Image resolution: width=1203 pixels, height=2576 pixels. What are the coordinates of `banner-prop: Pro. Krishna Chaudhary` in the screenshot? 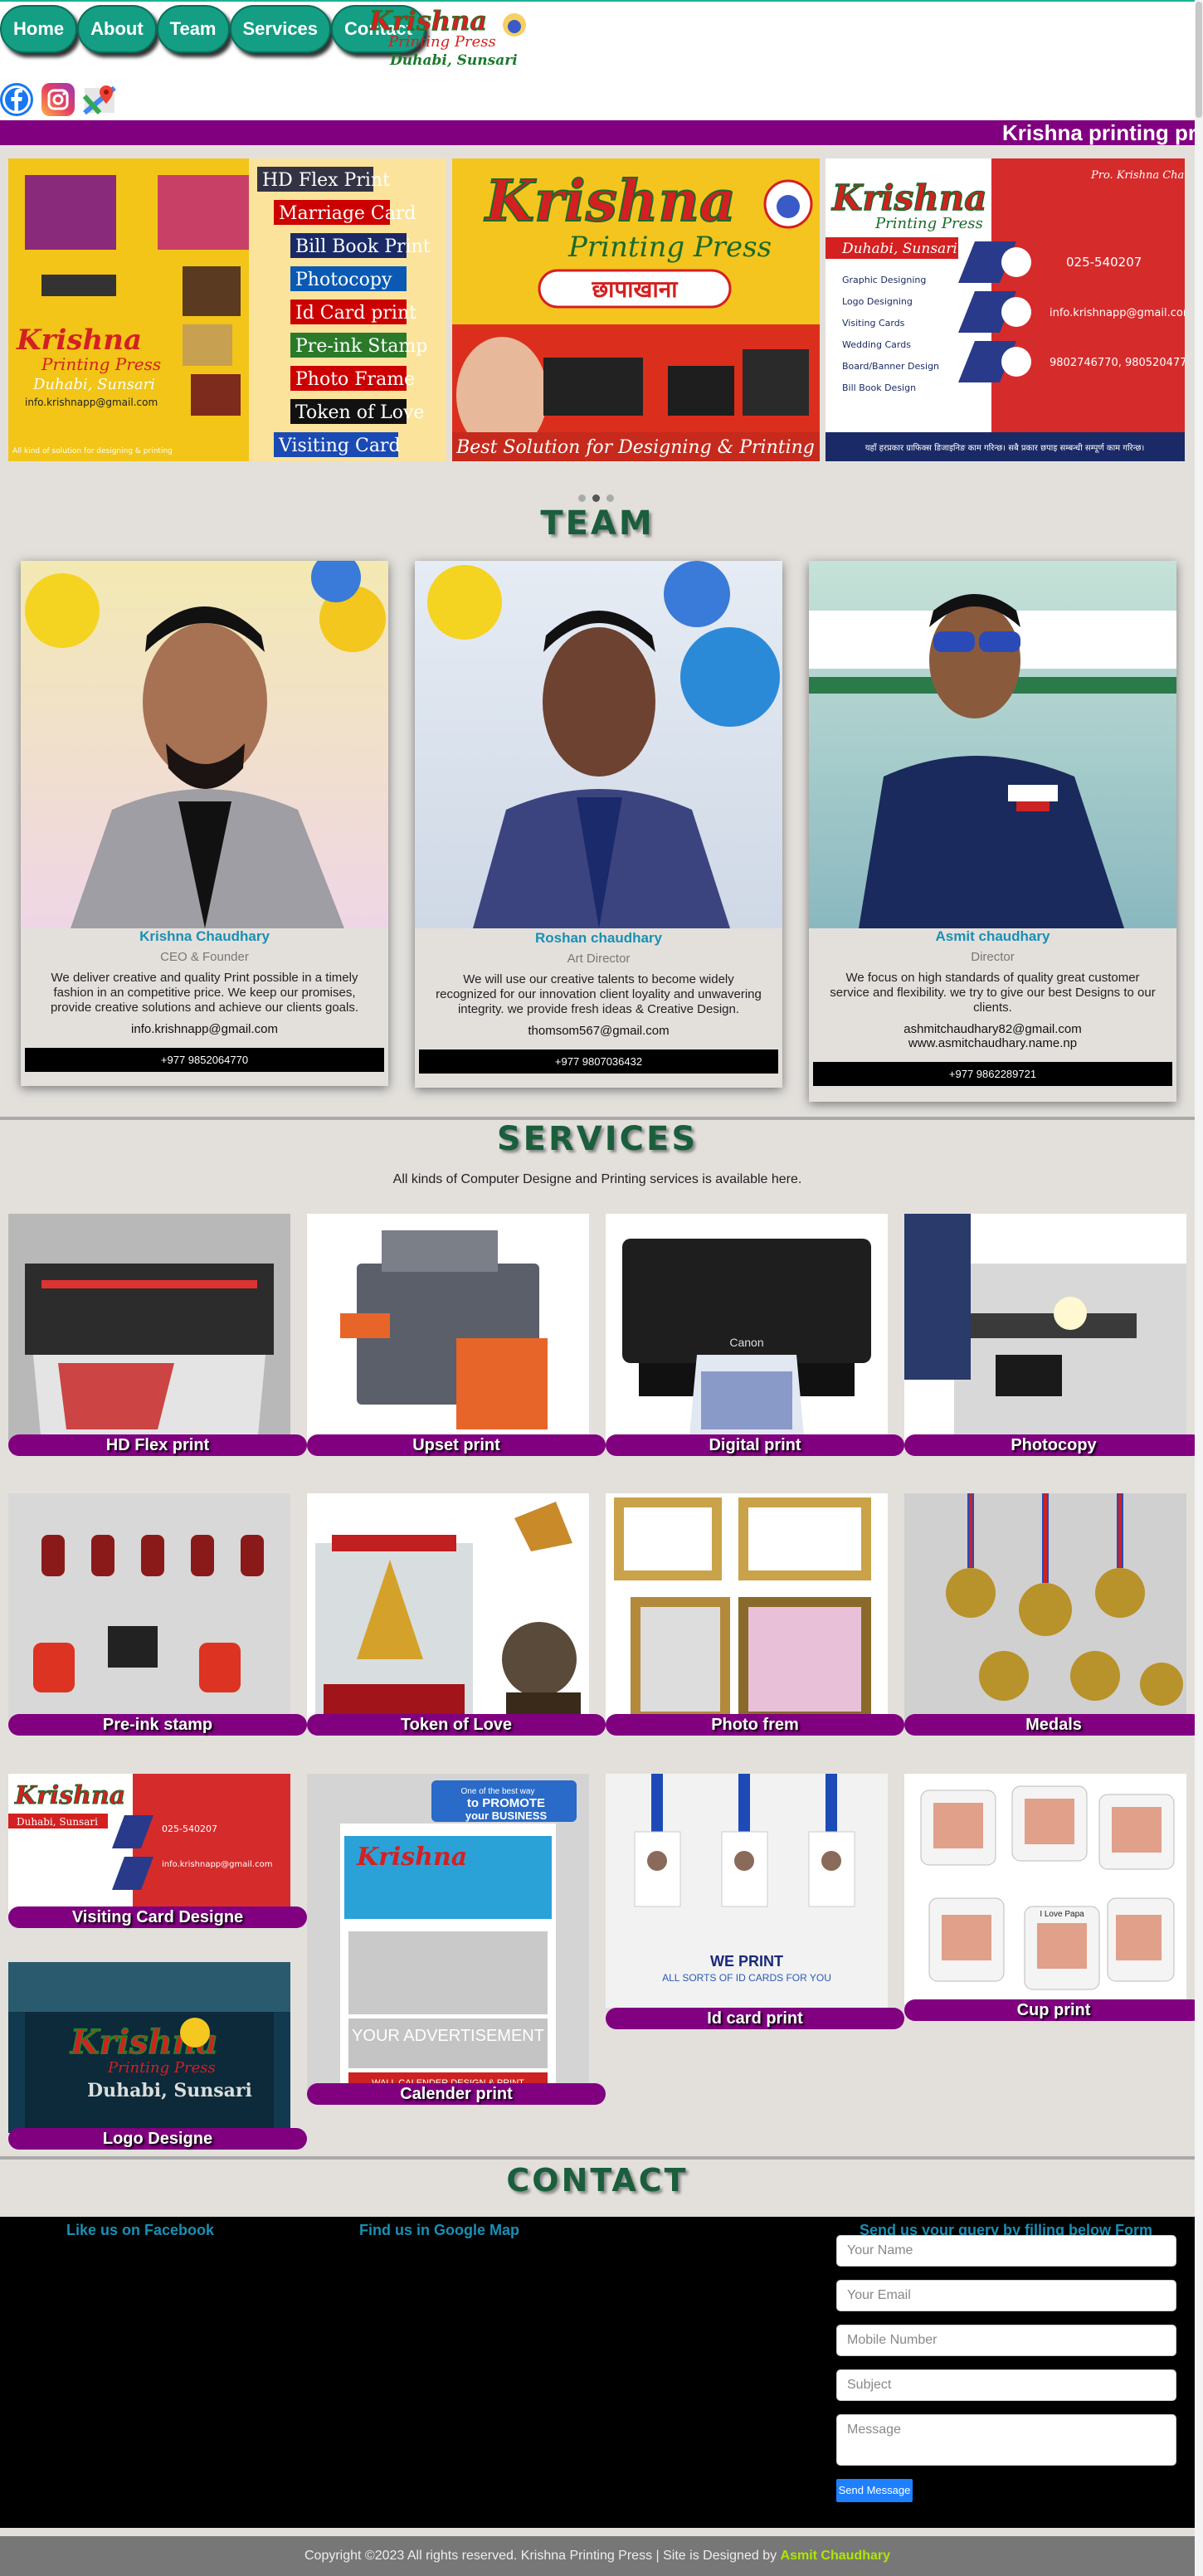 It's located at (1137, 175).